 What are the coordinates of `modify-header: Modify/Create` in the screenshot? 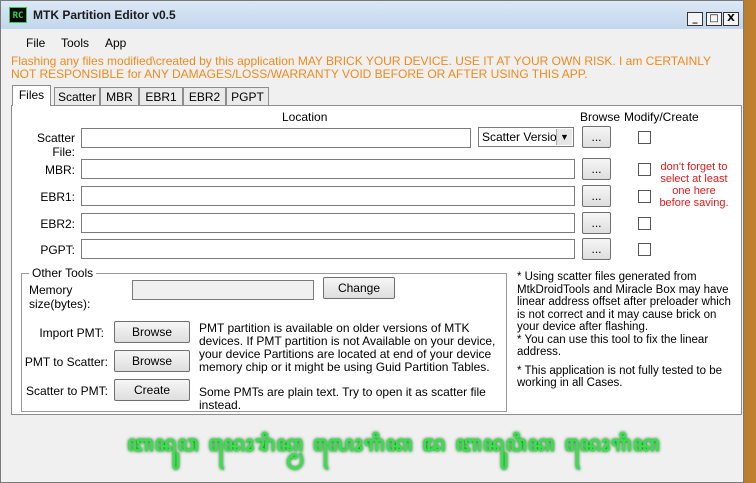 It's located at (661, 117).